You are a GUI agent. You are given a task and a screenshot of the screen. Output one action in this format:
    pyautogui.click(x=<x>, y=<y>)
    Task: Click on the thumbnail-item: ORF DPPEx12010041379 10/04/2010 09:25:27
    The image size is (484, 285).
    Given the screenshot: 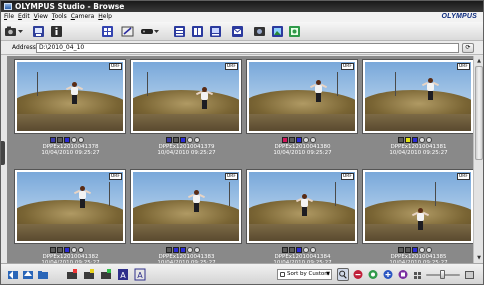 What is the action you would take?
    pyautogui.click(x=186, y=110)
    